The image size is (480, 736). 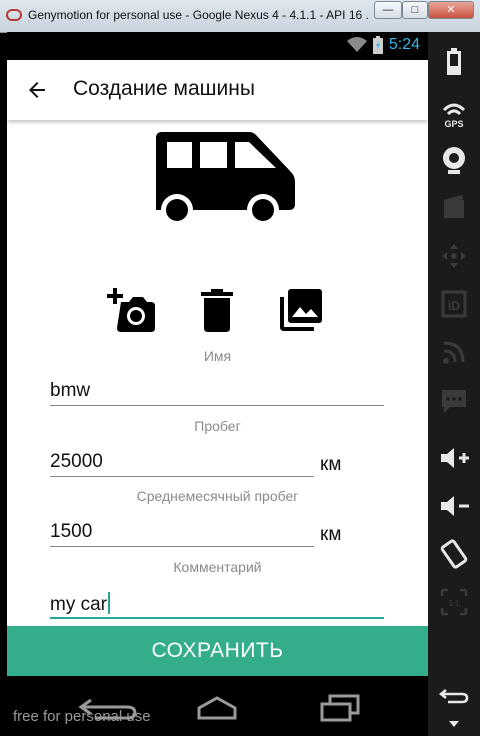 What do you see at coordinates (182, 476) in the screenshot?
I see `mileage-underline` at bounding box center [182, 476].